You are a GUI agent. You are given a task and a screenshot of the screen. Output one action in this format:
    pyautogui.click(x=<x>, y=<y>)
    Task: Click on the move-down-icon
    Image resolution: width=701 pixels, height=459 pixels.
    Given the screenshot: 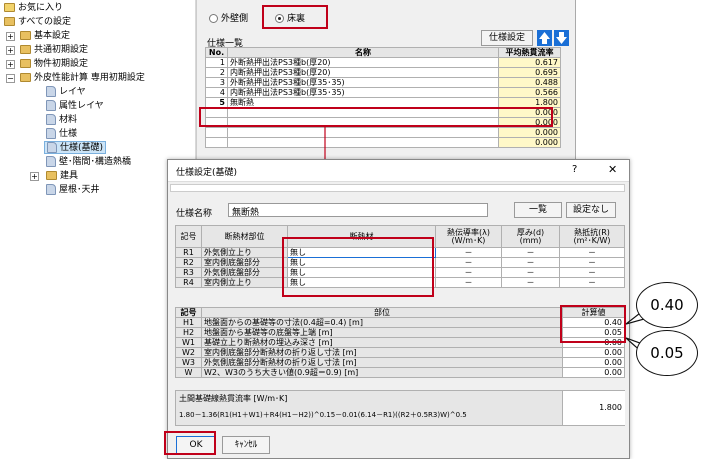 What is the action you would take?
    pyautogui.click(x=561, y=38)
    